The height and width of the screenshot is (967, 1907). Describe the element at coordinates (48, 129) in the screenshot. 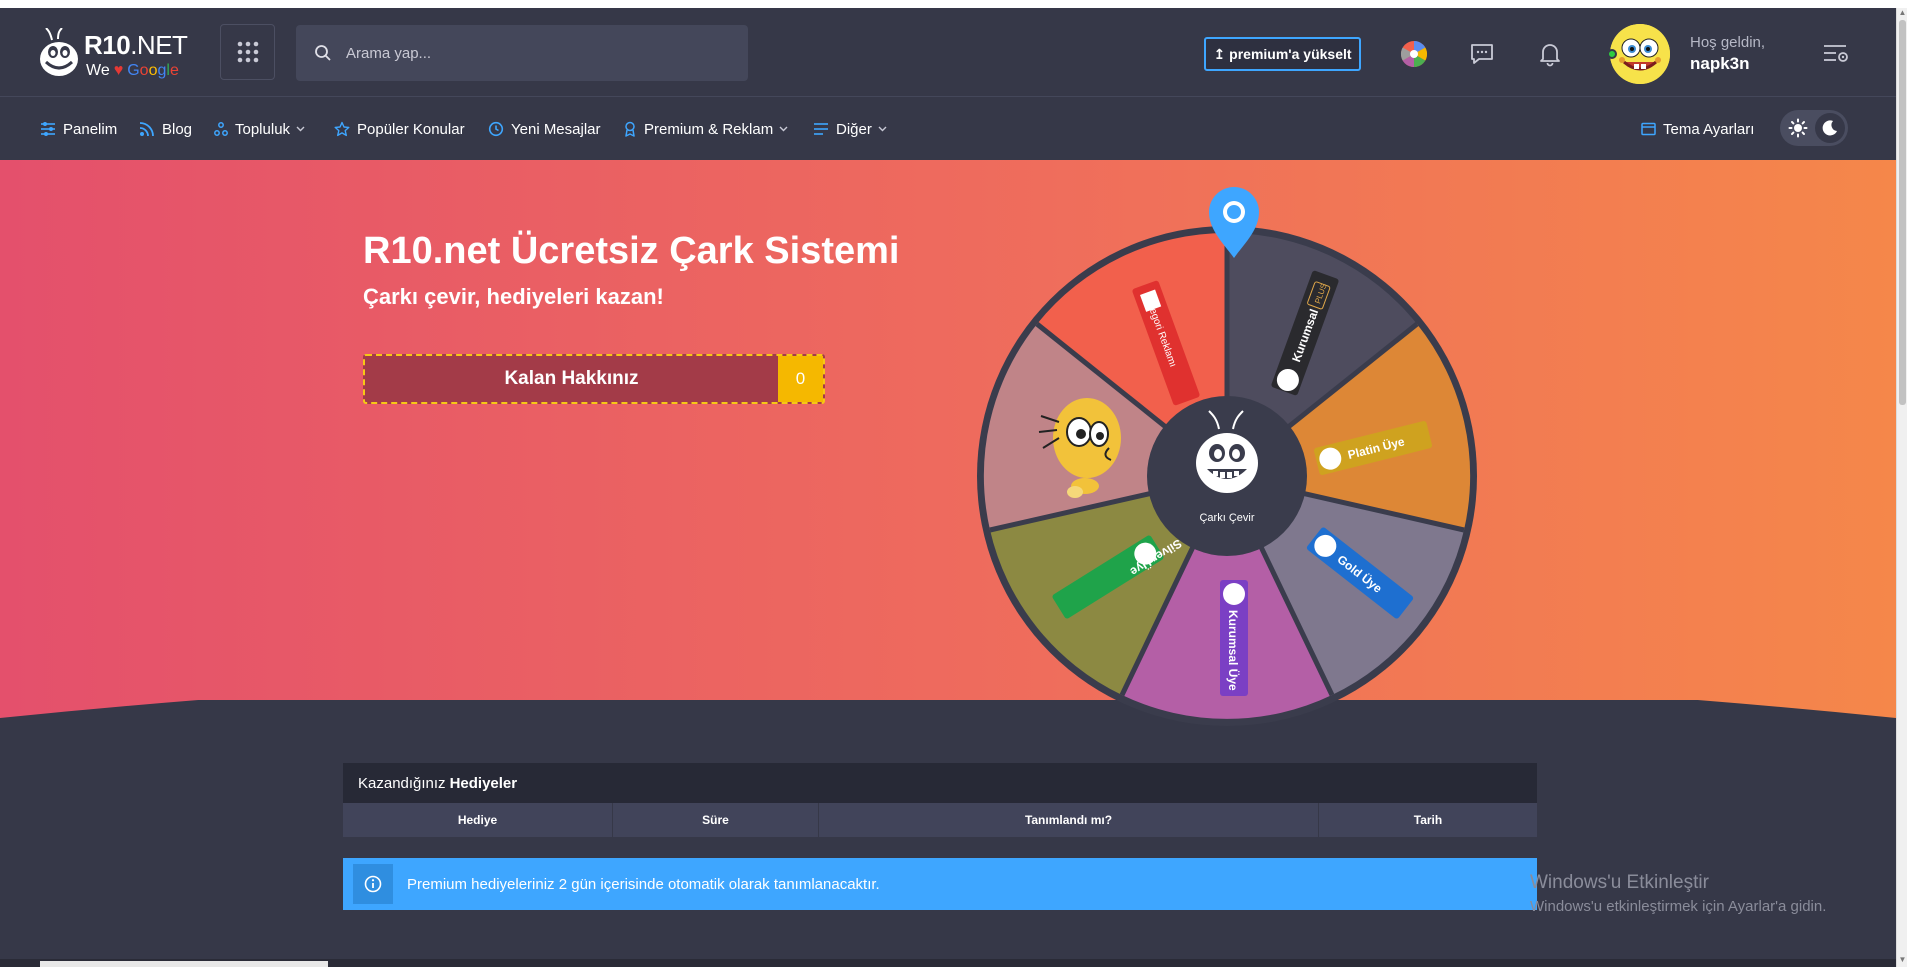

I see `sliders-icon` at that location.